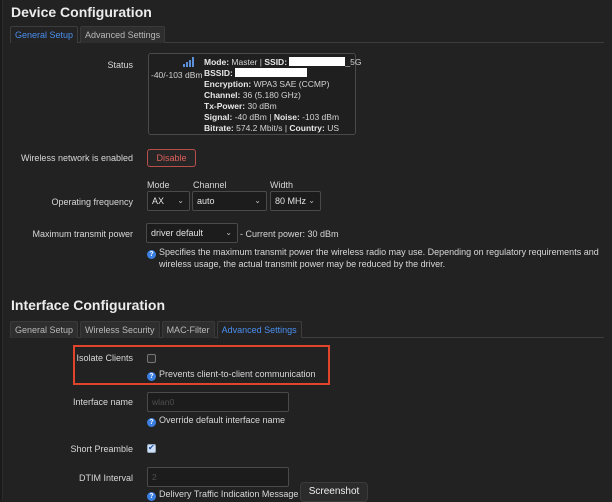 This screenshot has height=502, width=612. Describe the element at coordinates (177, 233) in the screenshot. I see `tx-power-select-value: driver default` at that location.